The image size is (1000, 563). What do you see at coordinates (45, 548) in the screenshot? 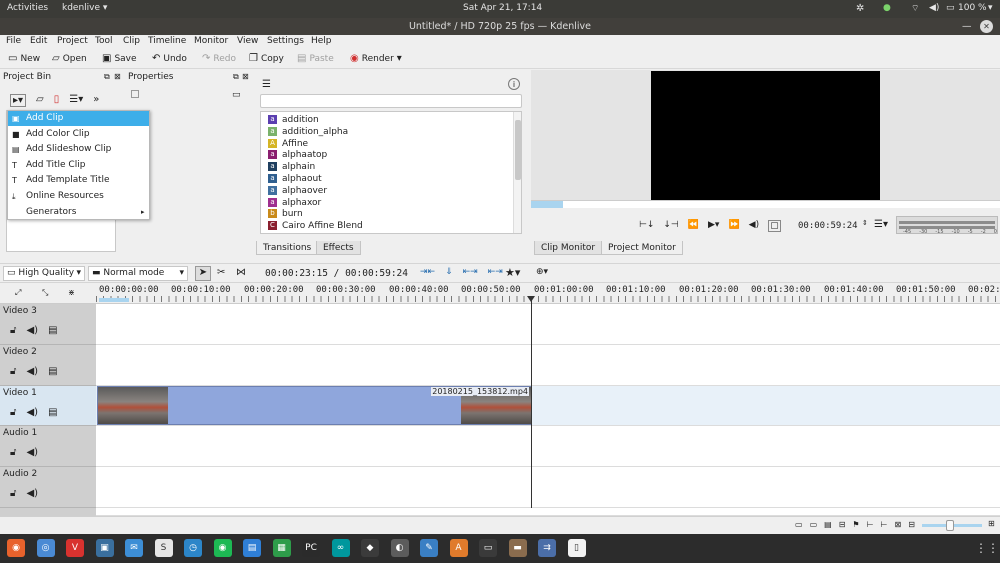
I see `chromium-icon: ◎` at bounding box center [45, 548].